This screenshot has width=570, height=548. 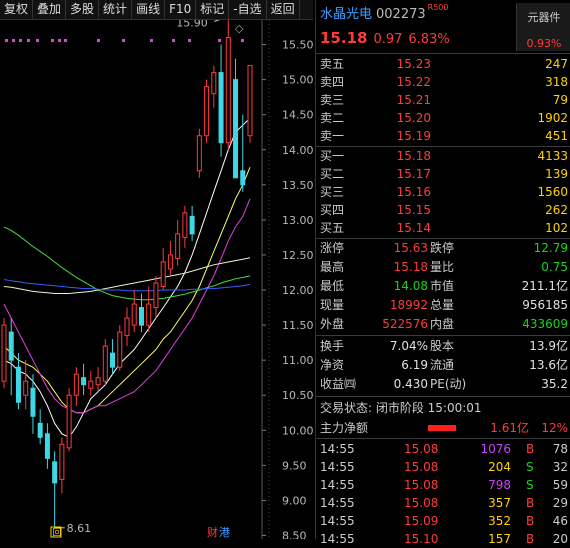 What do you see at coordinates (443, 305) in the screenshot?
I see `stat-row: 现量 18992 总量 956185` at bounding box center [443, 305].